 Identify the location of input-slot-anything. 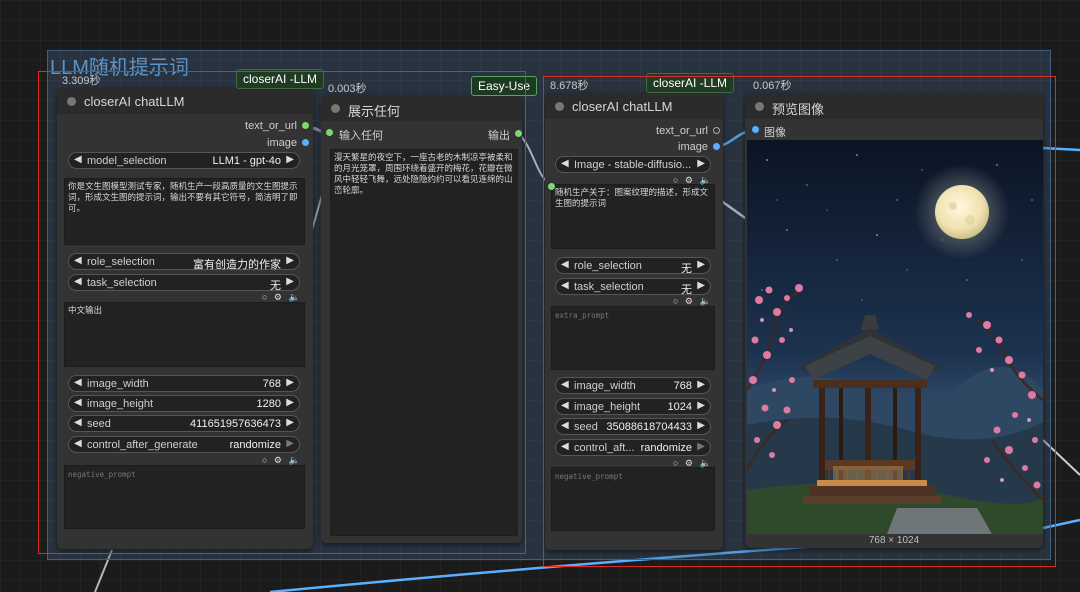
(329, 132).